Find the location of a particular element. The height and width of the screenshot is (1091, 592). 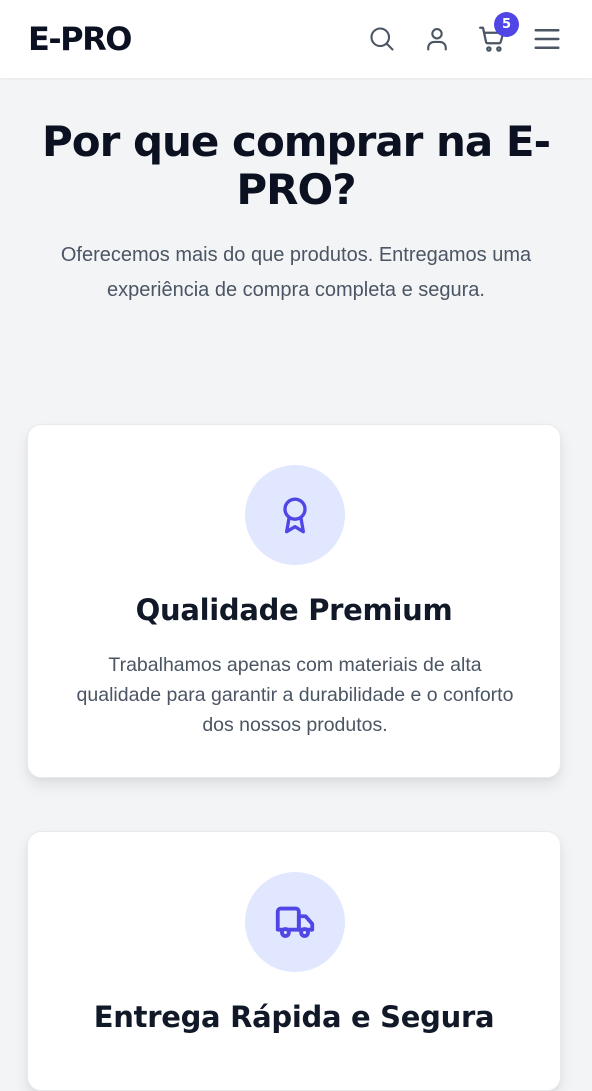

truck-icon is located at coordinates (295, 922).